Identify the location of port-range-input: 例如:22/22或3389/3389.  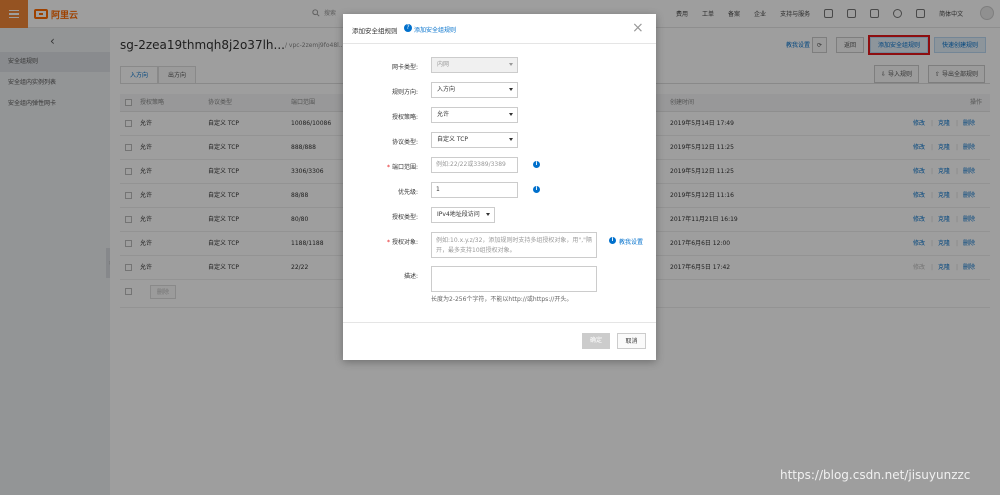
(474, 165).